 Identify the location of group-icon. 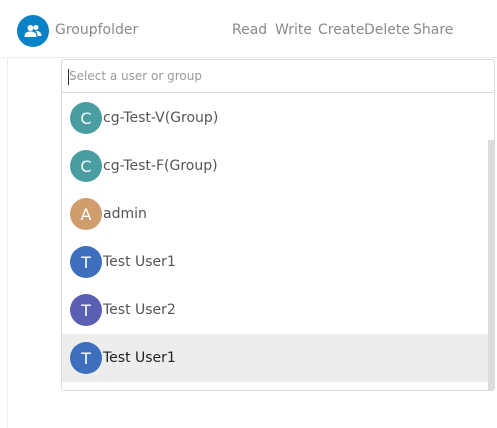
(33, 31).